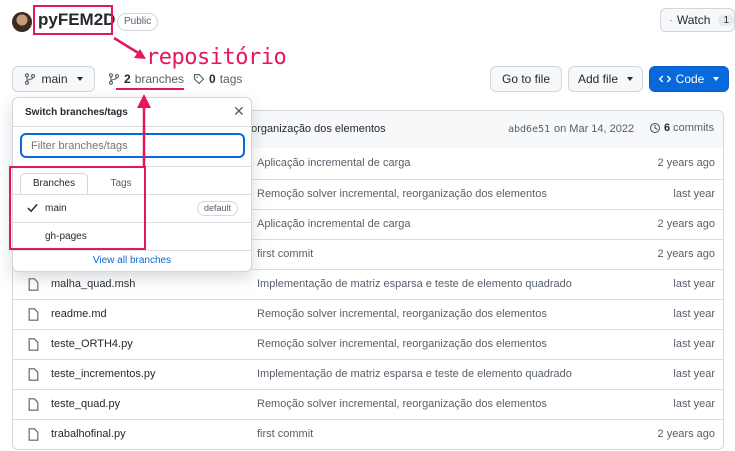  I want to click on current-branch-label: main, so click(54, 79).